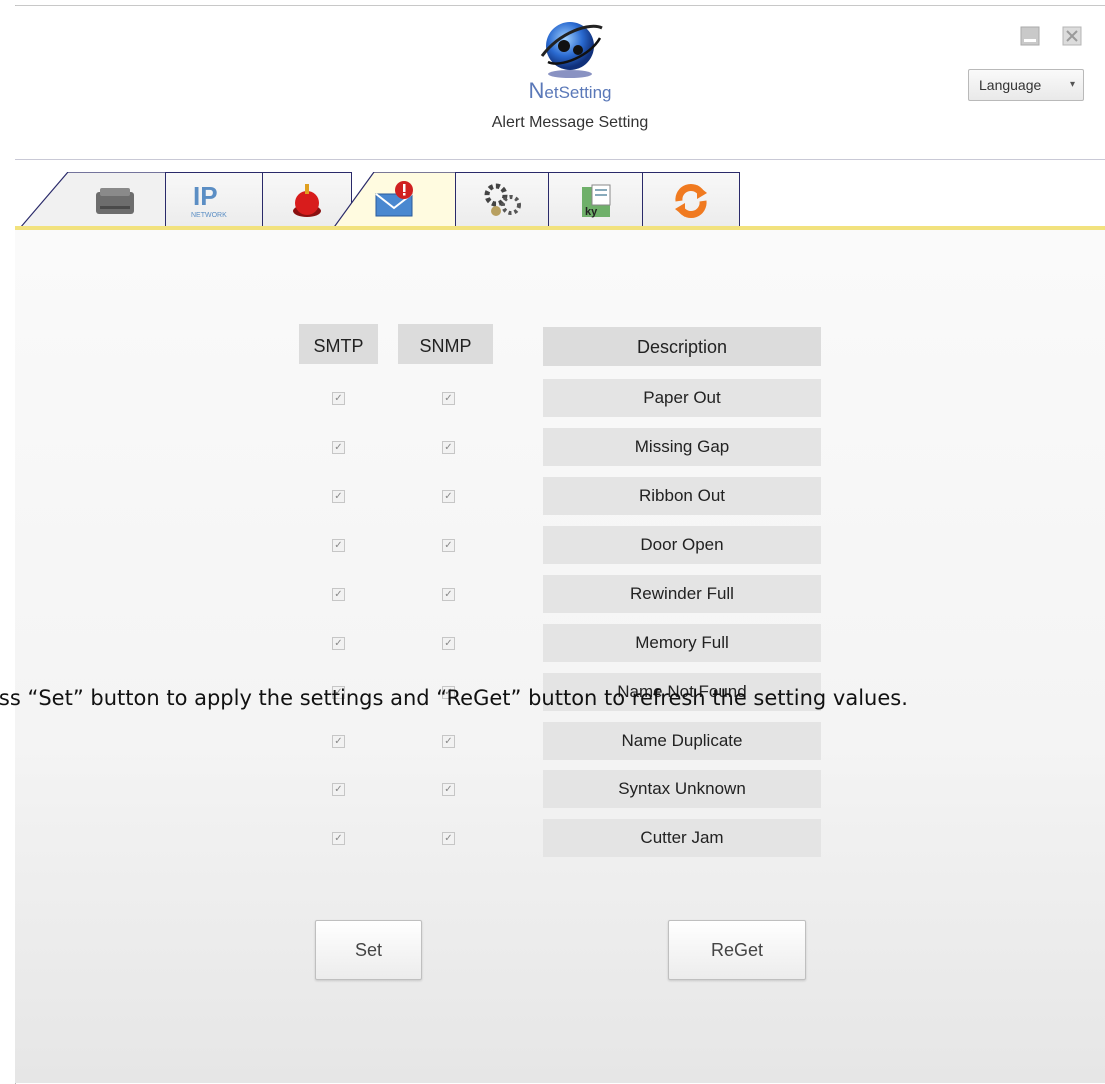  Describe the element at coordinates (115, 201) in the screenshot. I see `printer-icon` at that location.